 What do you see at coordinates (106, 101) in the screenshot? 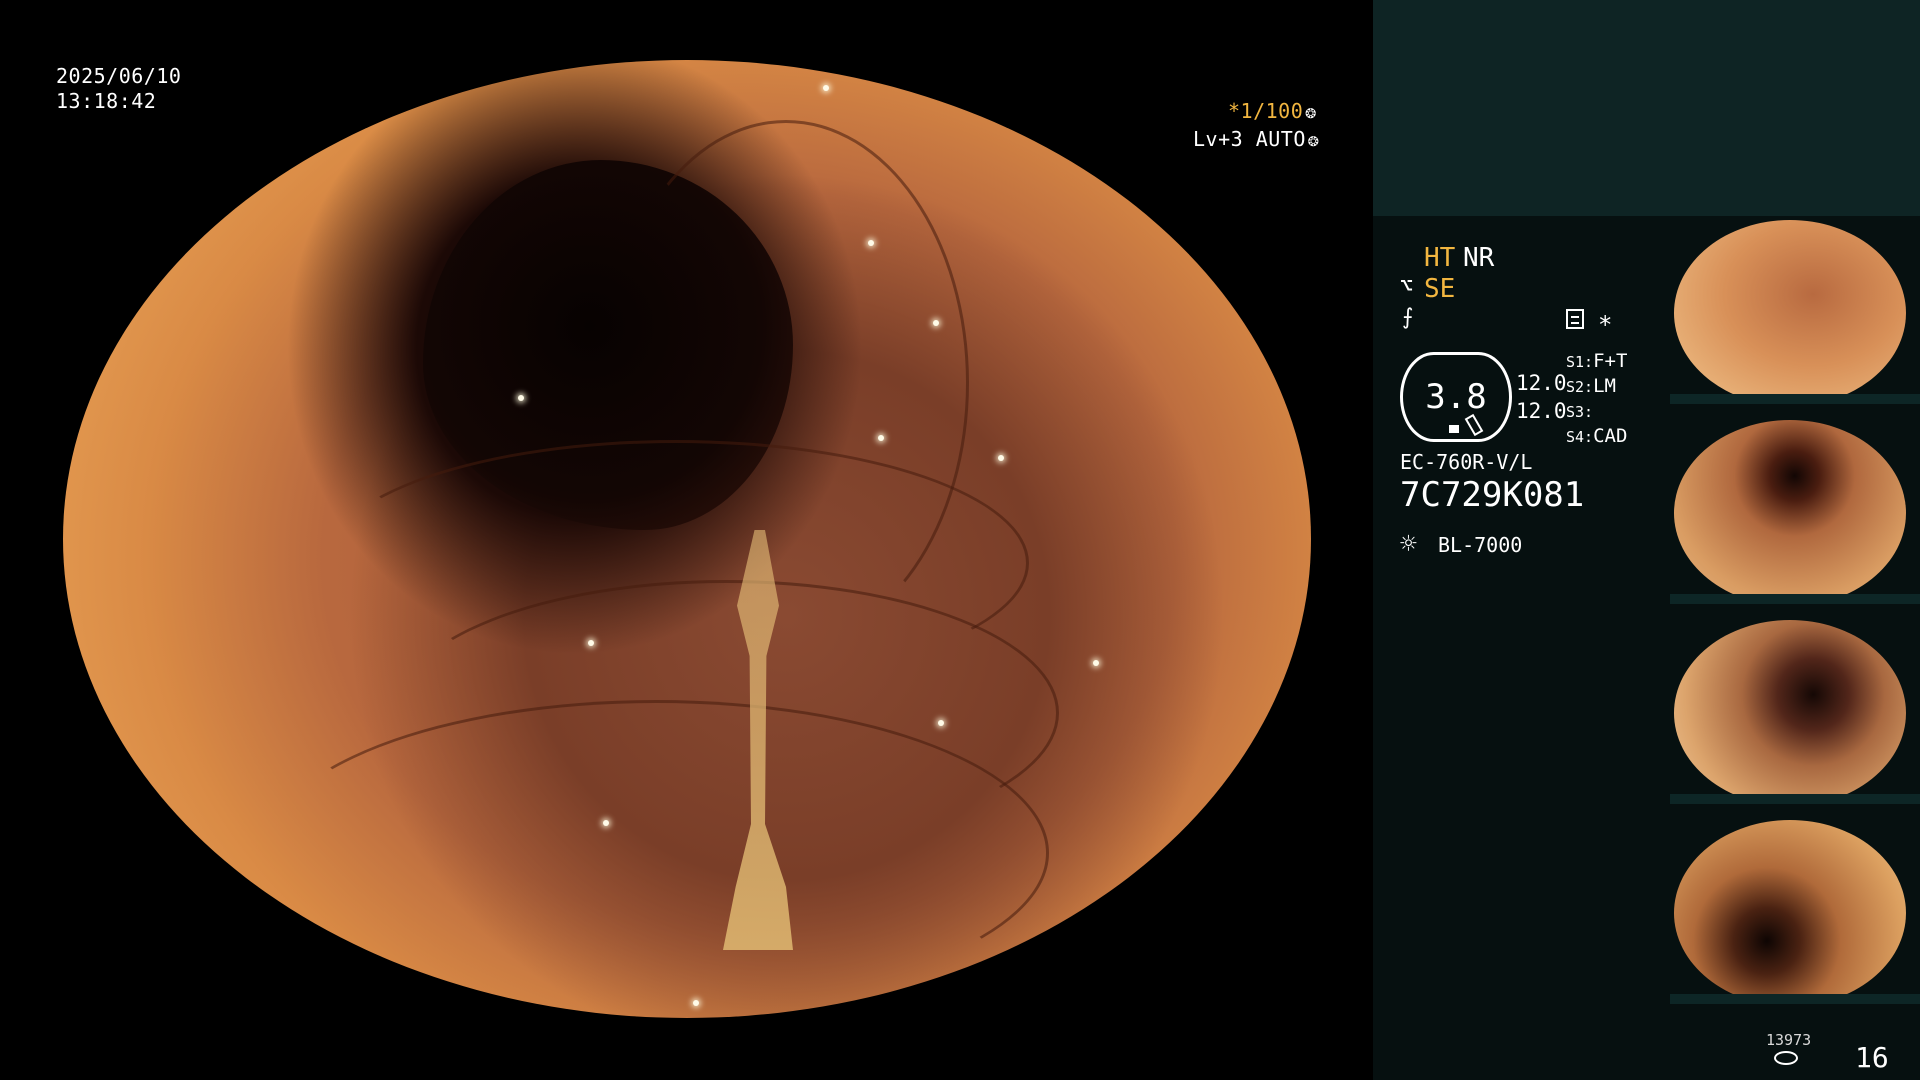
I see `time-readout: 13:18:42` at bounding box center [106, 101].